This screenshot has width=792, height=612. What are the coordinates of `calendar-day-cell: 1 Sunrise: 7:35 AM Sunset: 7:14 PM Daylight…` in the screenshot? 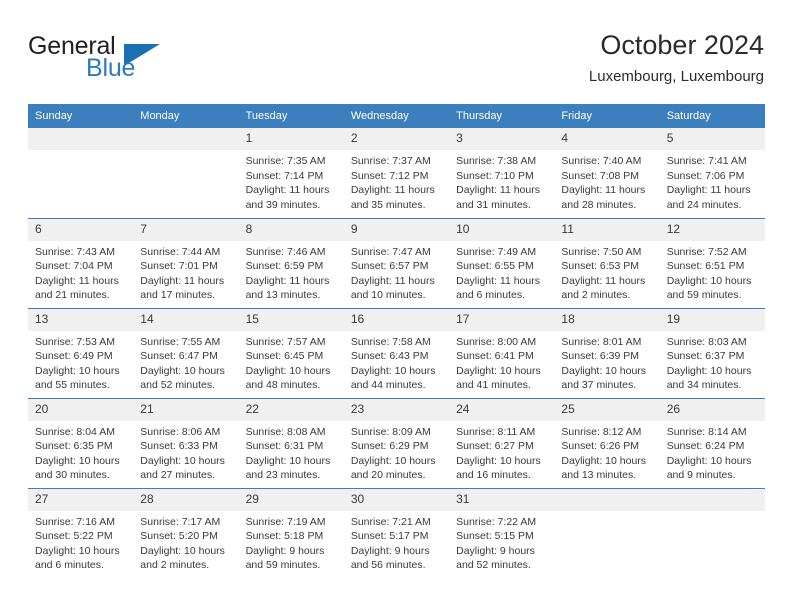 It's located at (291, 173).